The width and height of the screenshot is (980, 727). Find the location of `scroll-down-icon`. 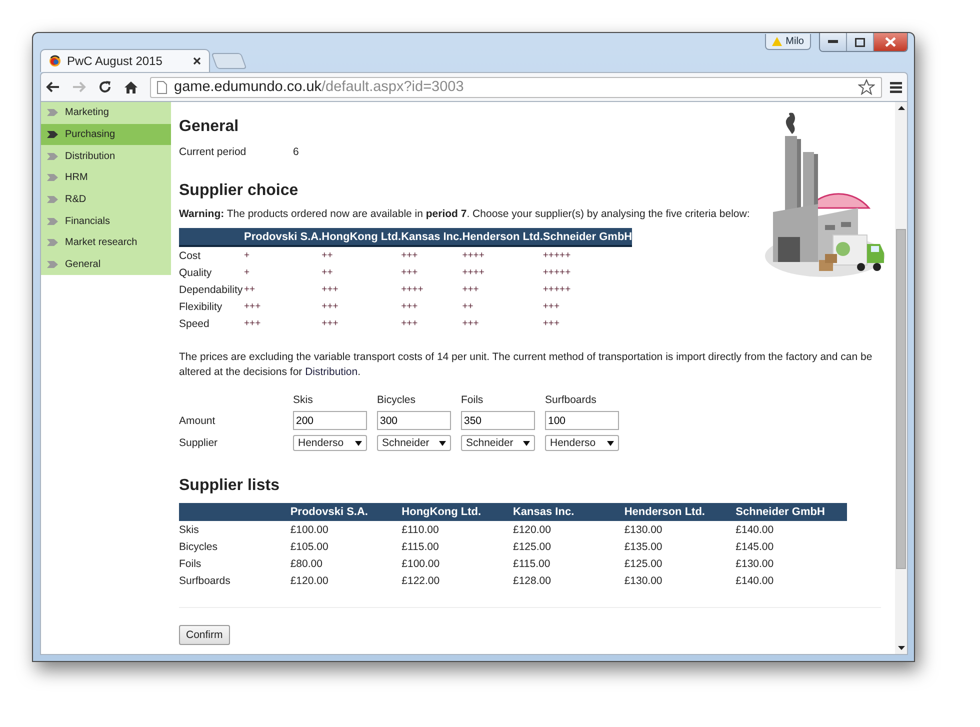

scroll-down-icon is located at coordinates (901, 648).